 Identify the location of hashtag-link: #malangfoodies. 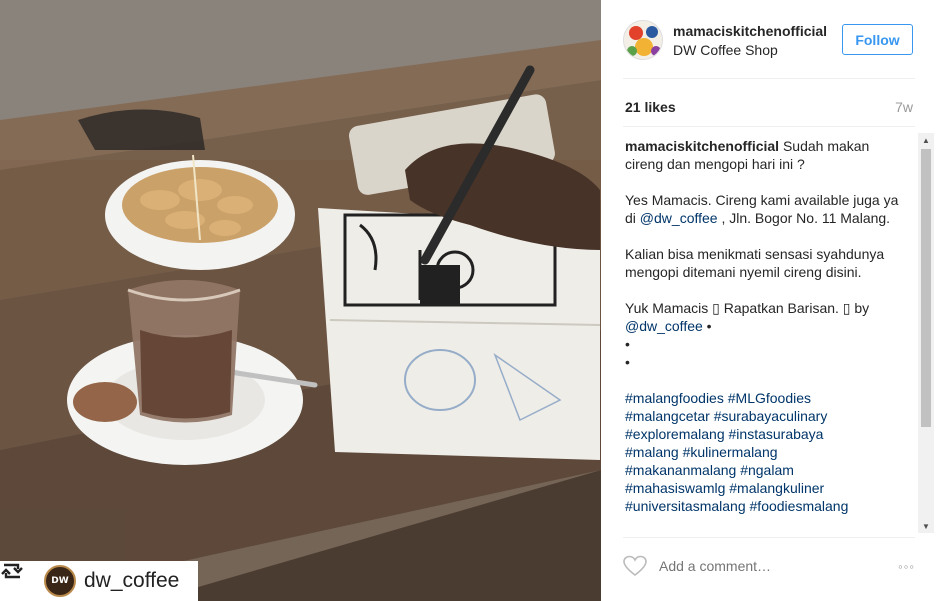
(674, 398).